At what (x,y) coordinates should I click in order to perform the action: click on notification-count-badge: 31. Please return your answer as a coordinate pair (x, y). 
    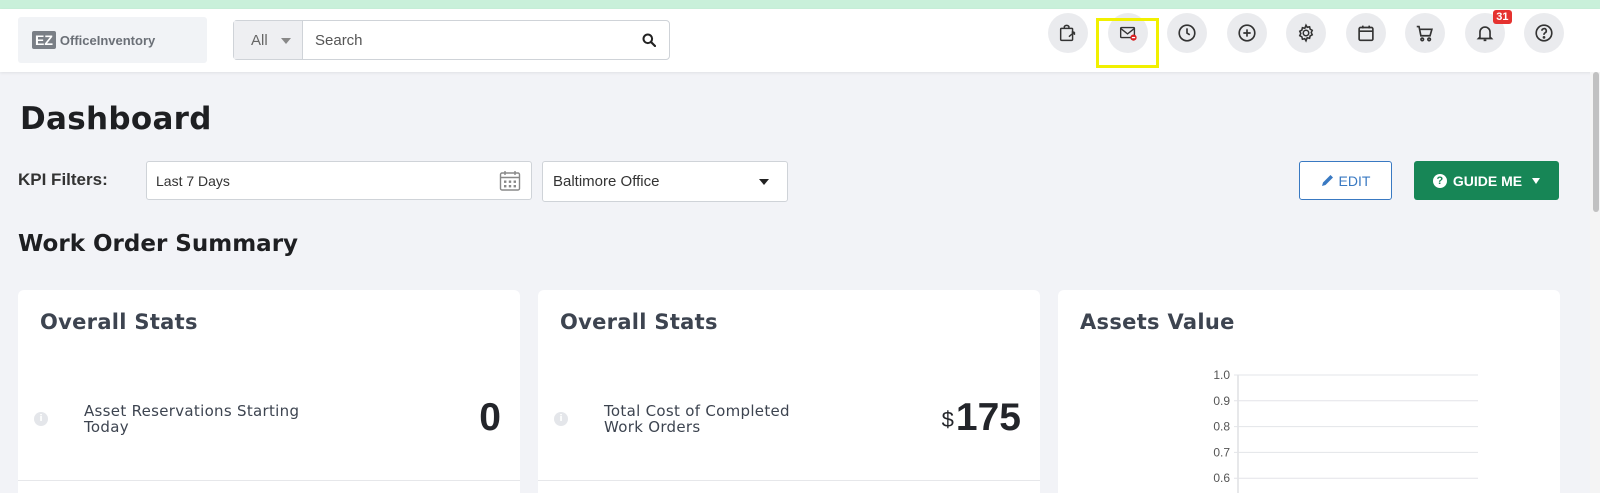
    Looking at the image, I should click on (1502, 17).